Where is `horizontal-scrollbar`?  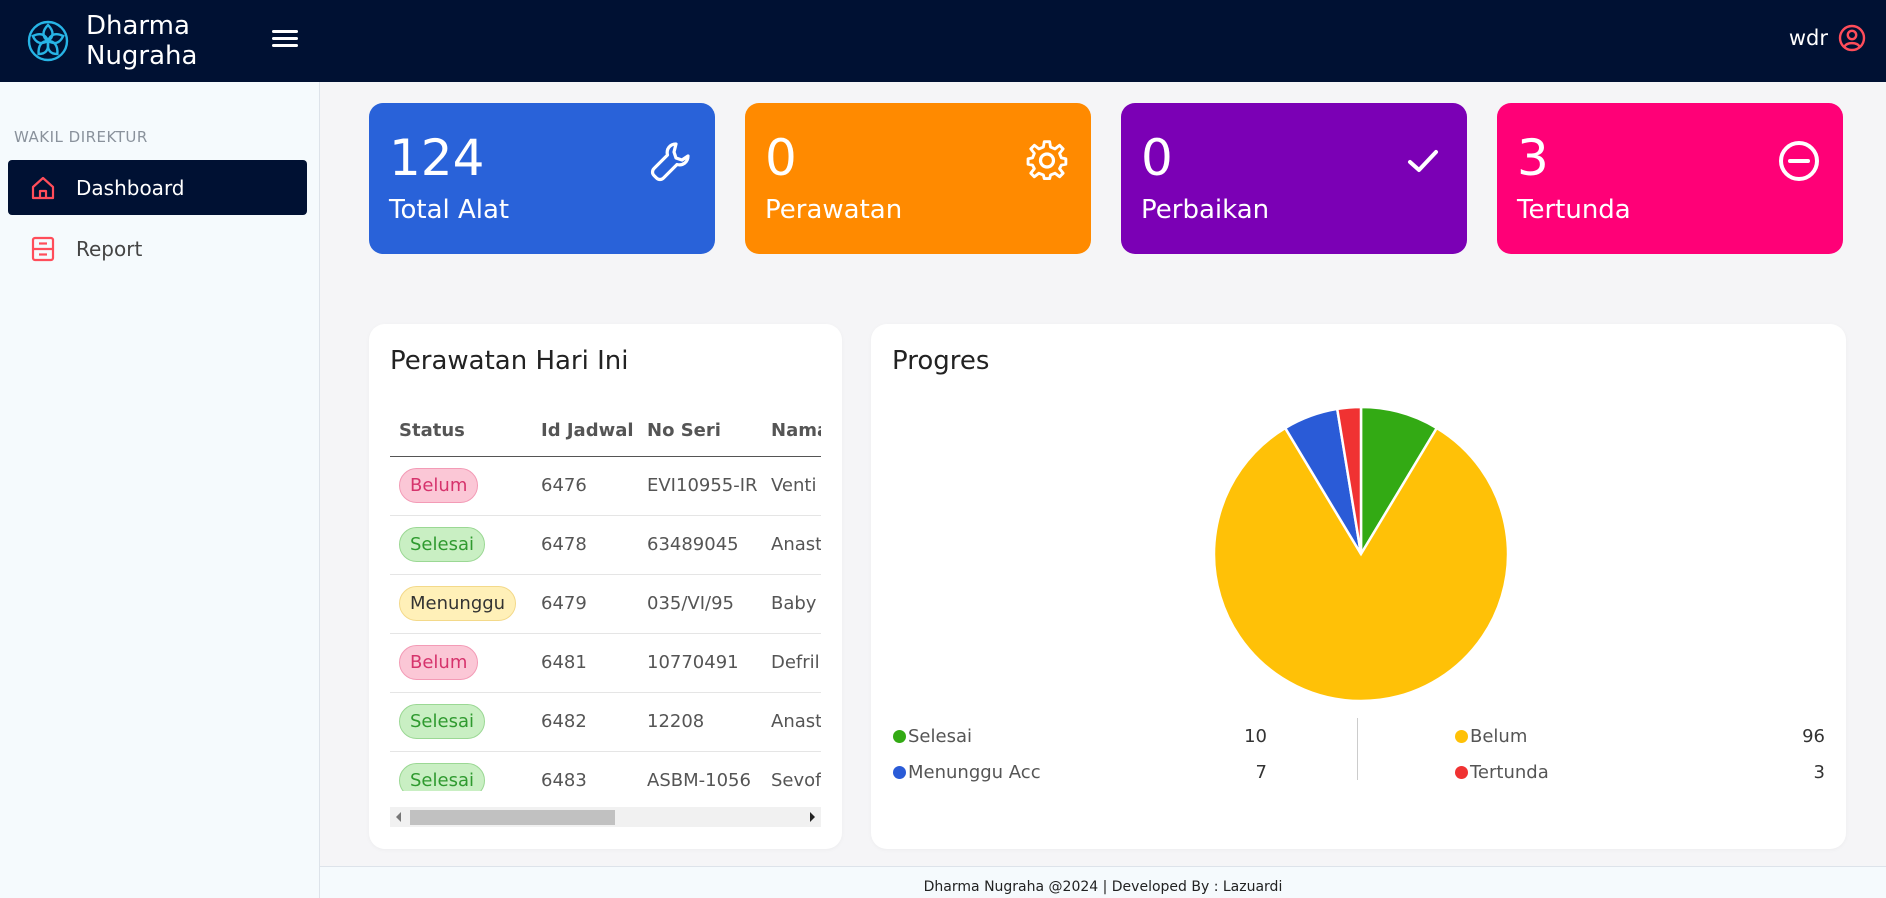 horizontal-scrollbar is located at coordinates (605, 817).